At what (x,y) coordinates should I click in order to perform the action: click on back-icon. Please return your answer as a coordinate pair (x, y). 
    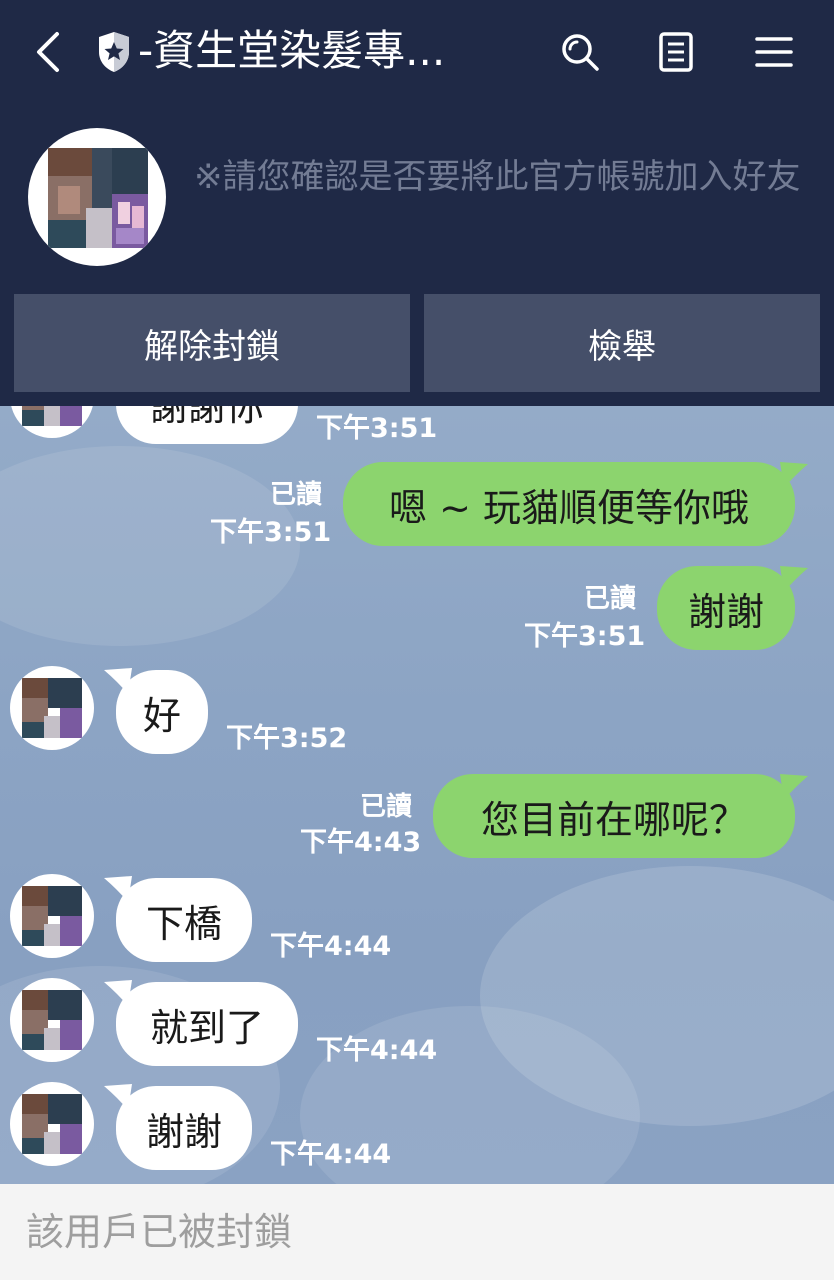
    Looking at the image, I should click on (48, 52).